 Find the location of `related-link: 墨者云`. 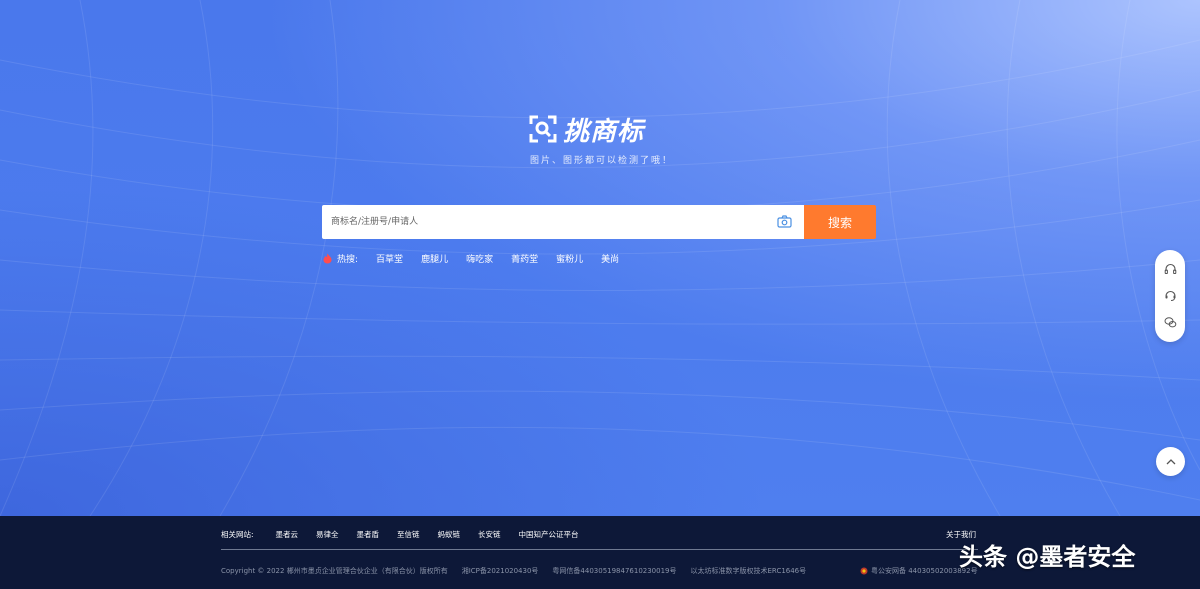

related-link: 墨者云 is located at coordinates (287, 534).